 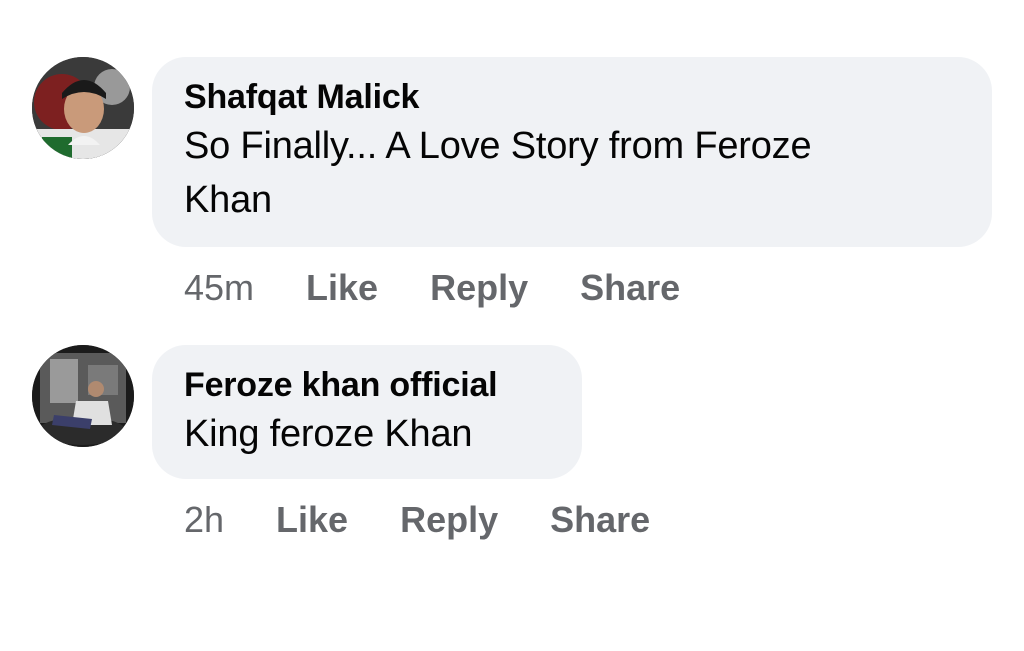 I want to click on comment-author: Feroze khan official, so click(x=367, y=385).